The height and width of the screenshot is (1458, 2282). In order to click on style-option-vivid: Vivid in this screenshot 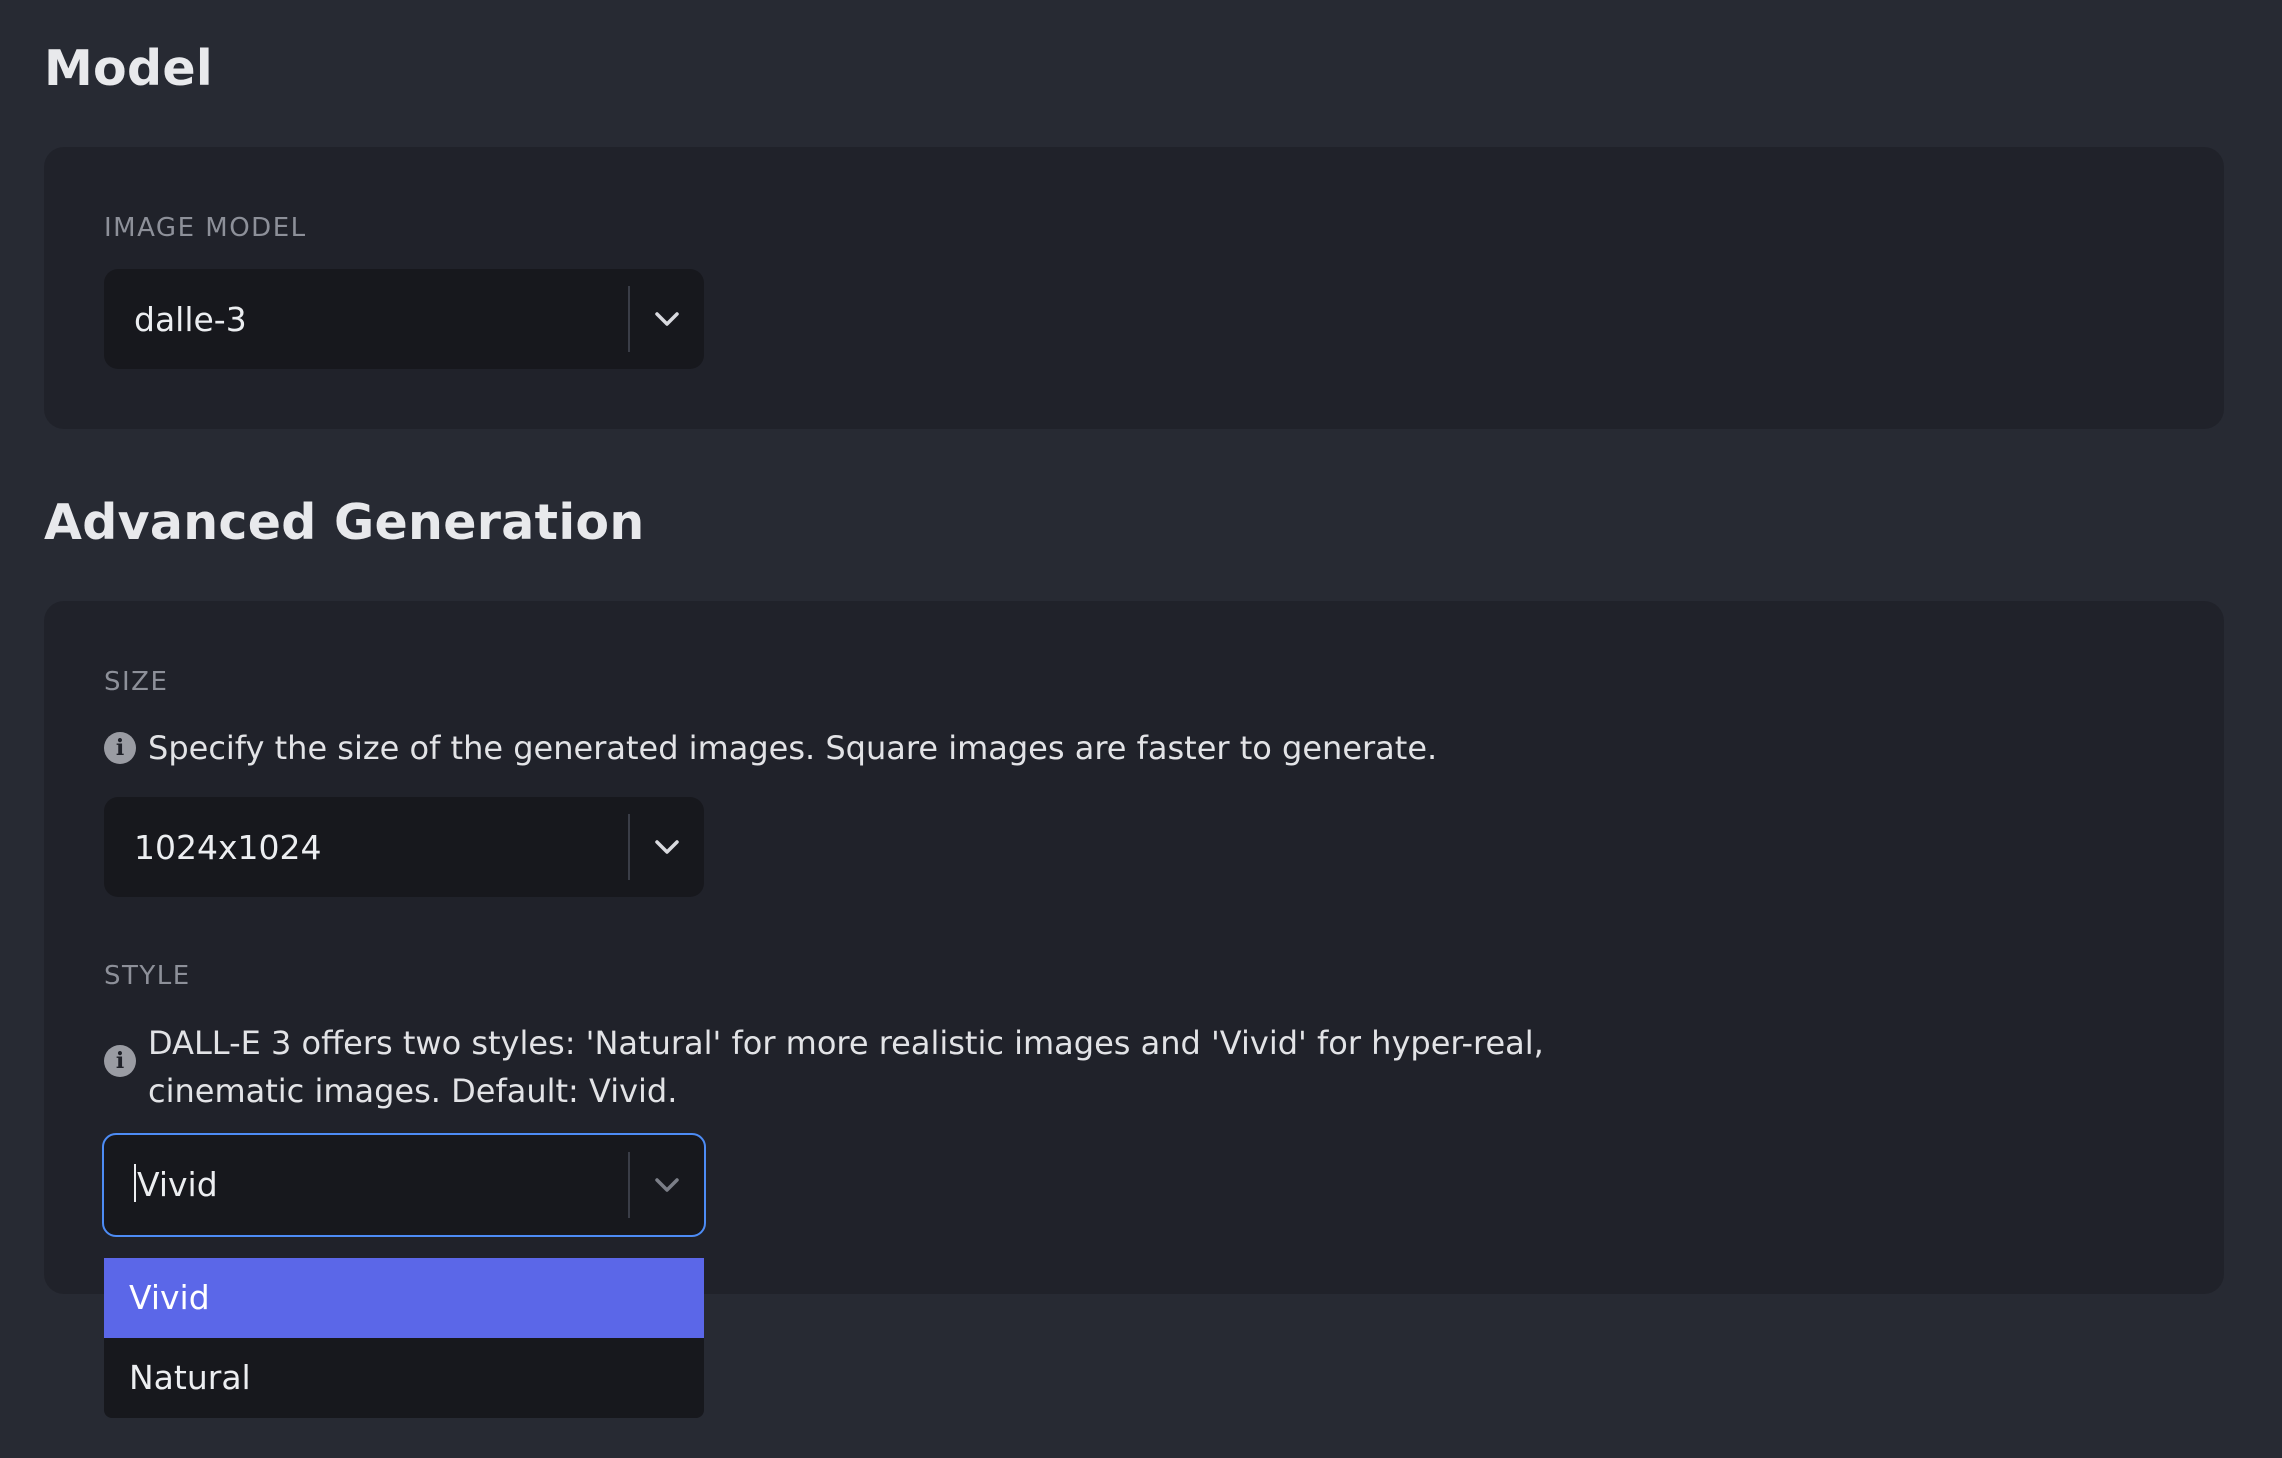, I will do `click(404, 1298)`.